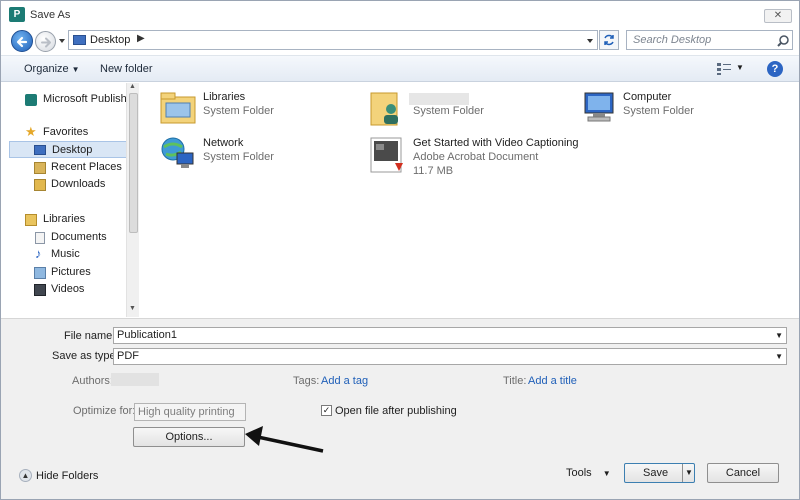 The width and height of the screenshot is (800, 500). I want to click on sidebar-item-libraries: Libraries, so click(68, 219).